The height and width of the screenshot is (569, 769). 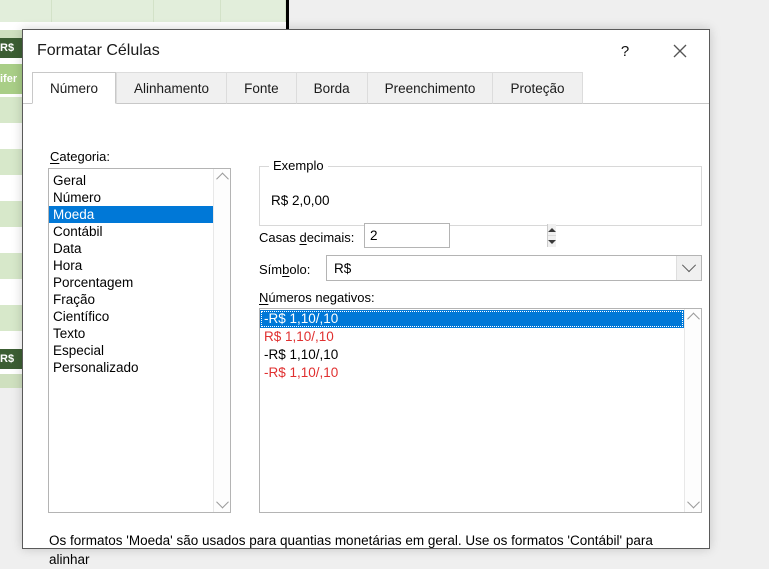 What do you see at coordinates (298, 165) in the screenshot?
I see `exemplo-legend: Exemplo` at bounding box center [298, 165].